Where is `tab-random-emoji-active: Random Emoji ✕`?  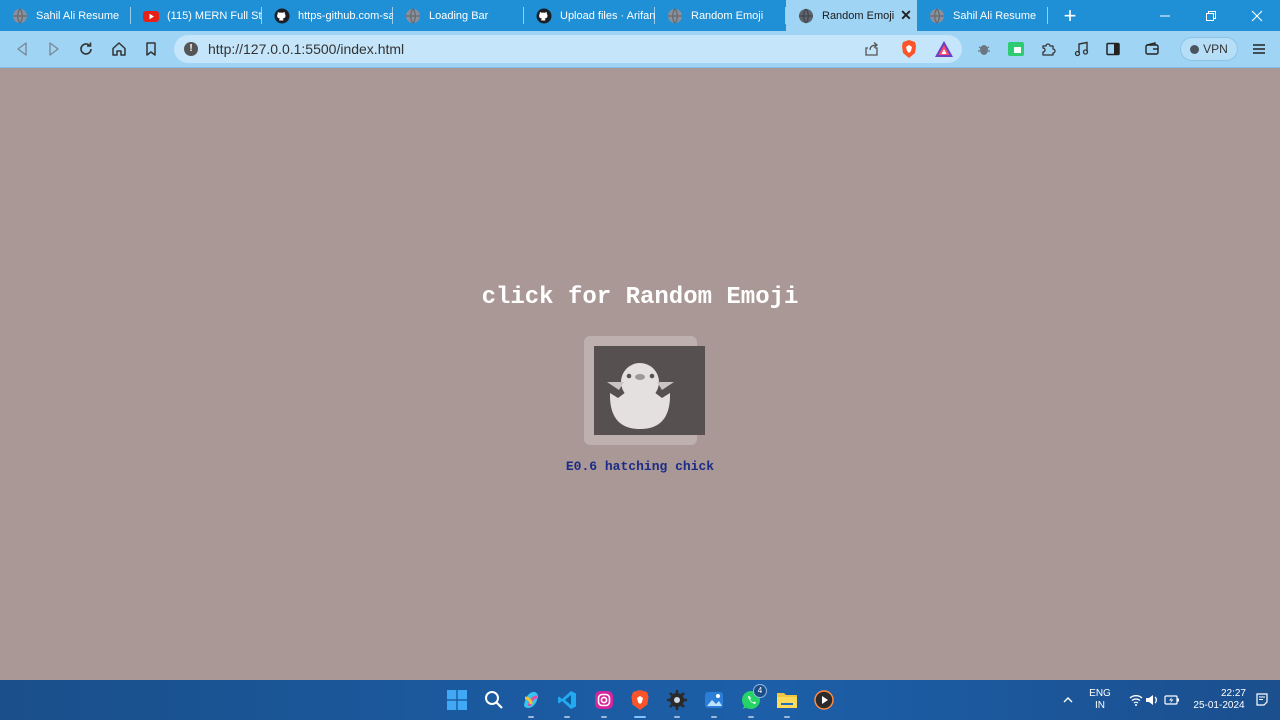
tab-random-emoji-active: Random Emoji ✕ is located at coordinates (851, 15).